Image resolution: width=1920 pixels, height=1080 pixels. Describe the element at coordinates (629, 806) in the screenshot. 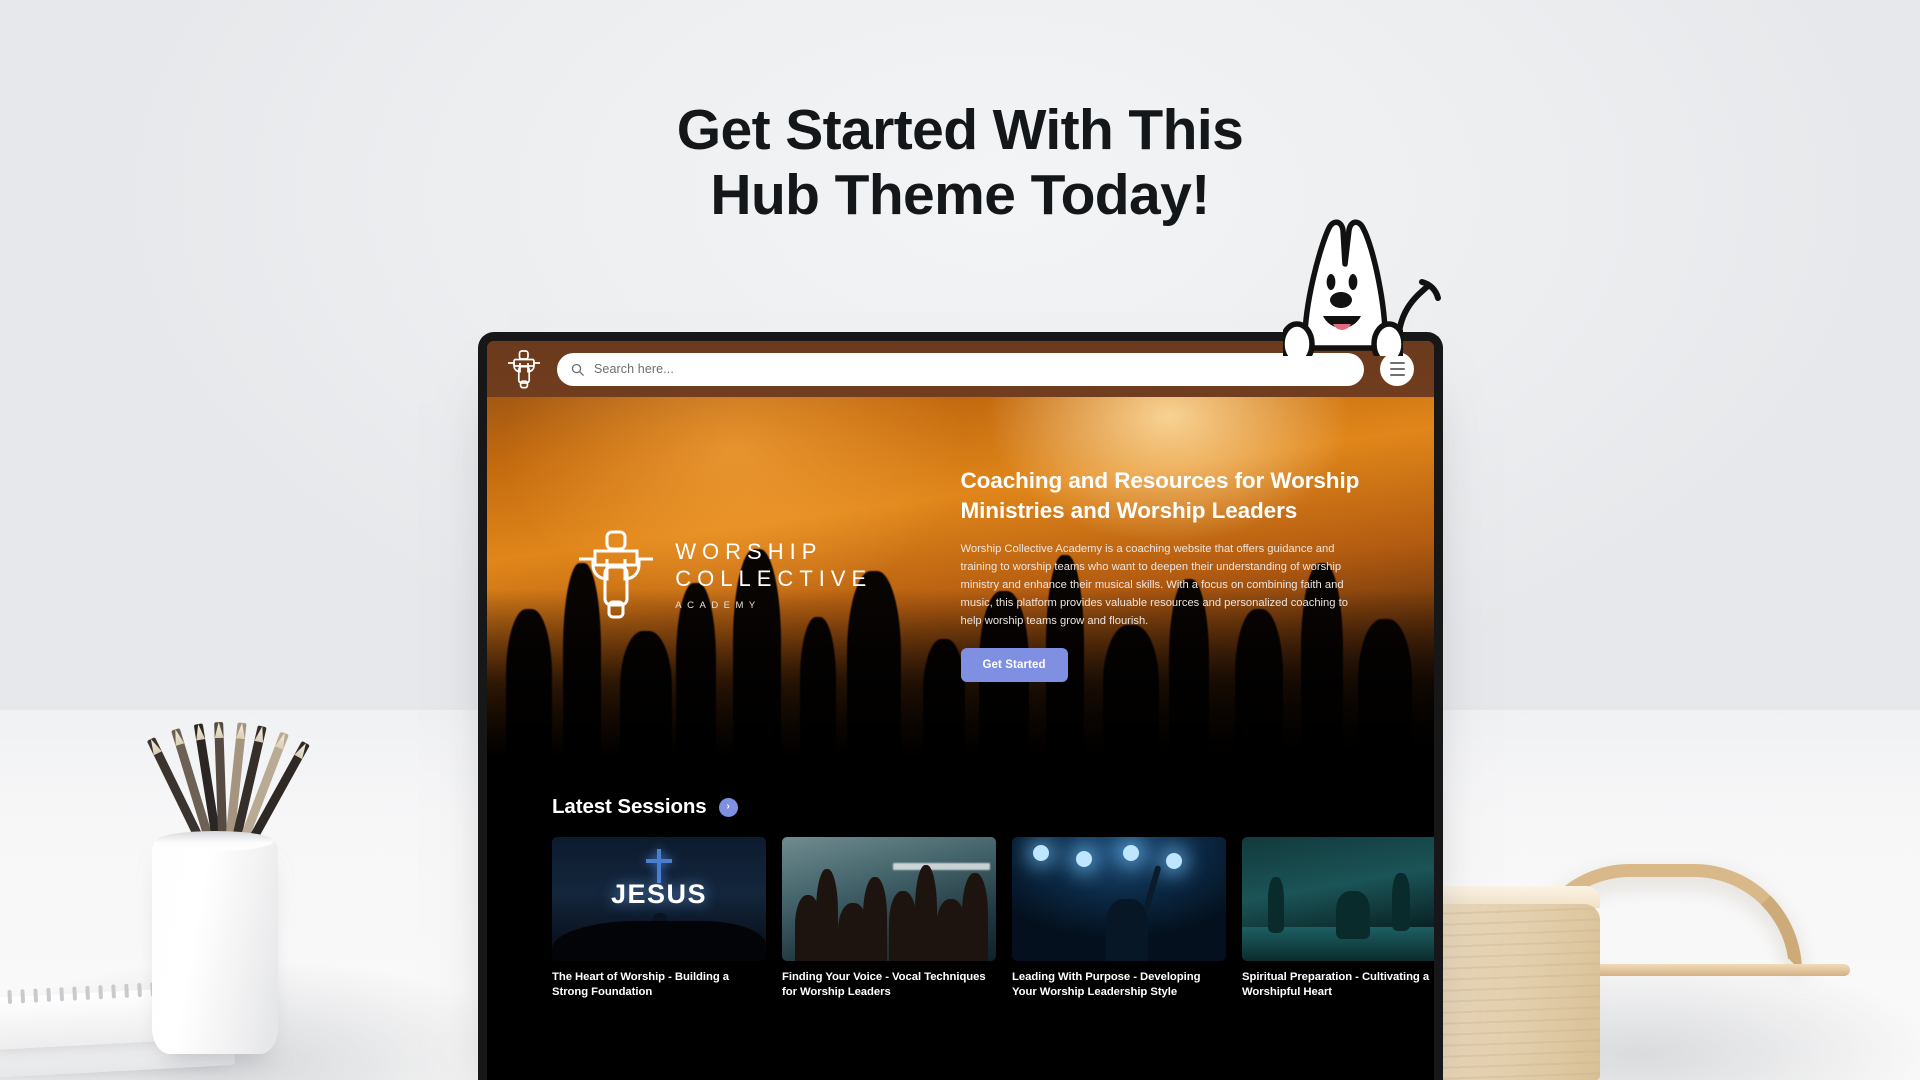

I see `latest-sessions-title: Latest Sessions` at that location.